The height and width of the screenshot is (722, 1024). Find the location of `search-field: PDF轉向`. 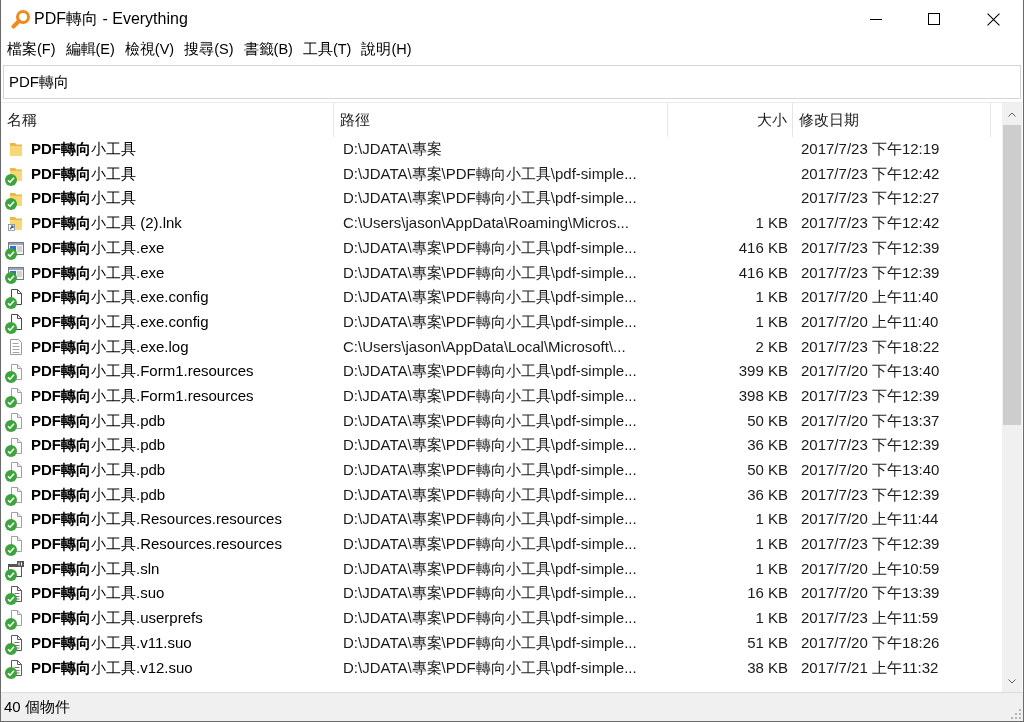

search-field: PDF轉向 is located at coordinates (512, 82).